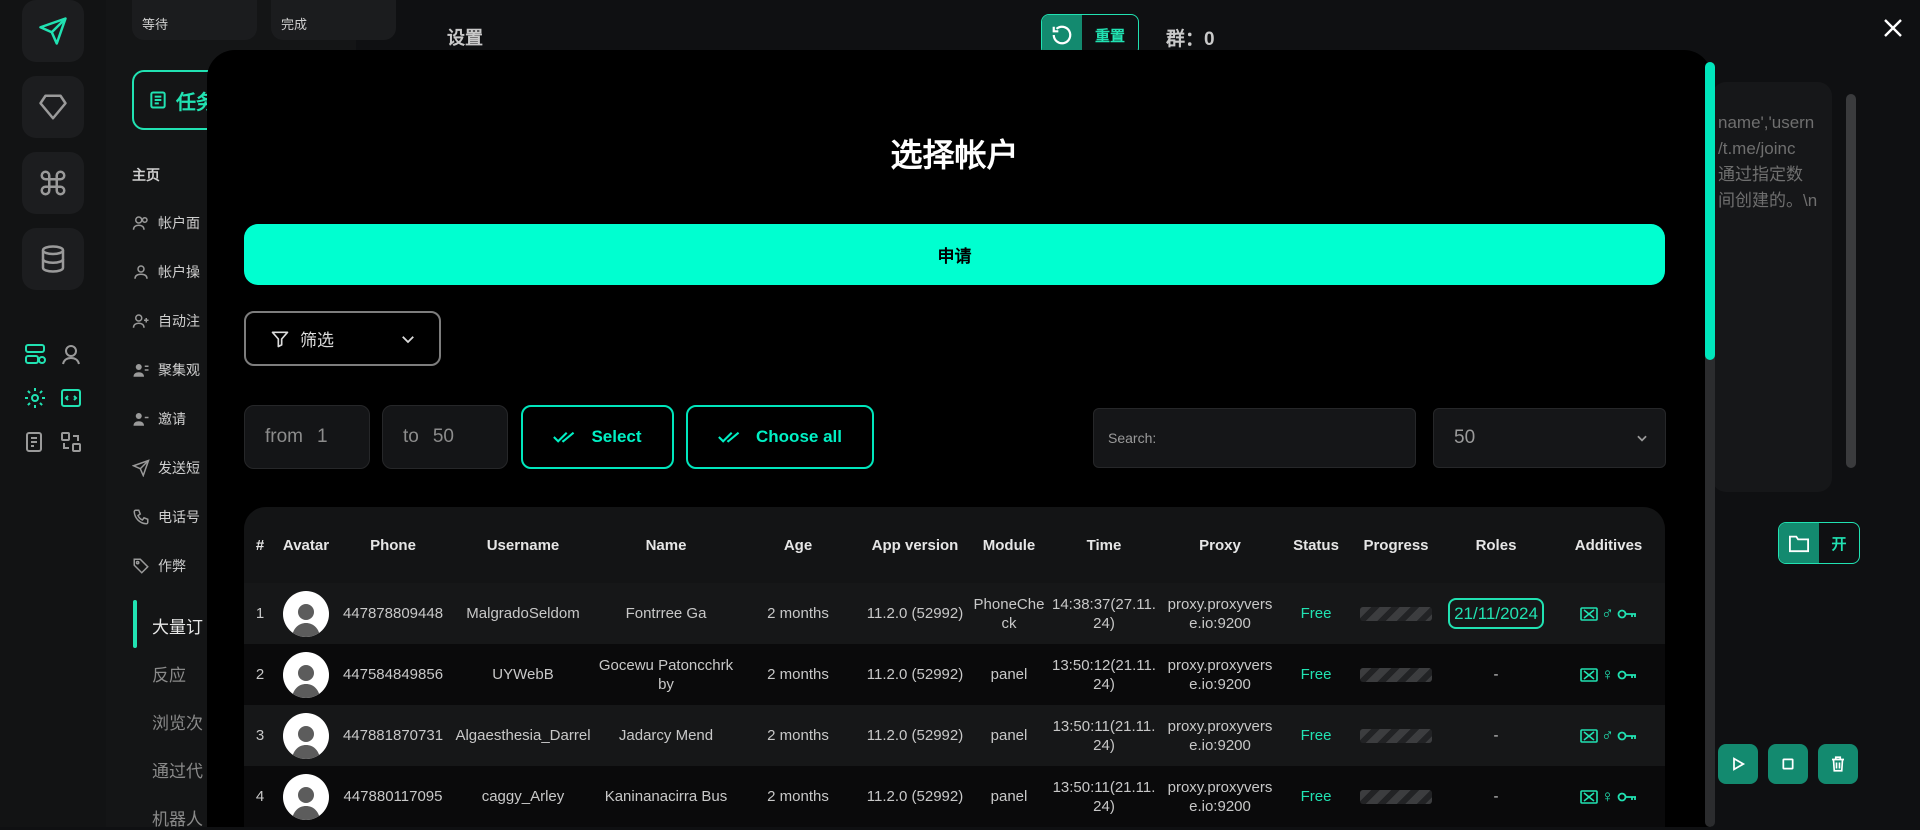 The width and height of the screenshot is (1920, 830). I want to click on command-icon, so click(53, 183).